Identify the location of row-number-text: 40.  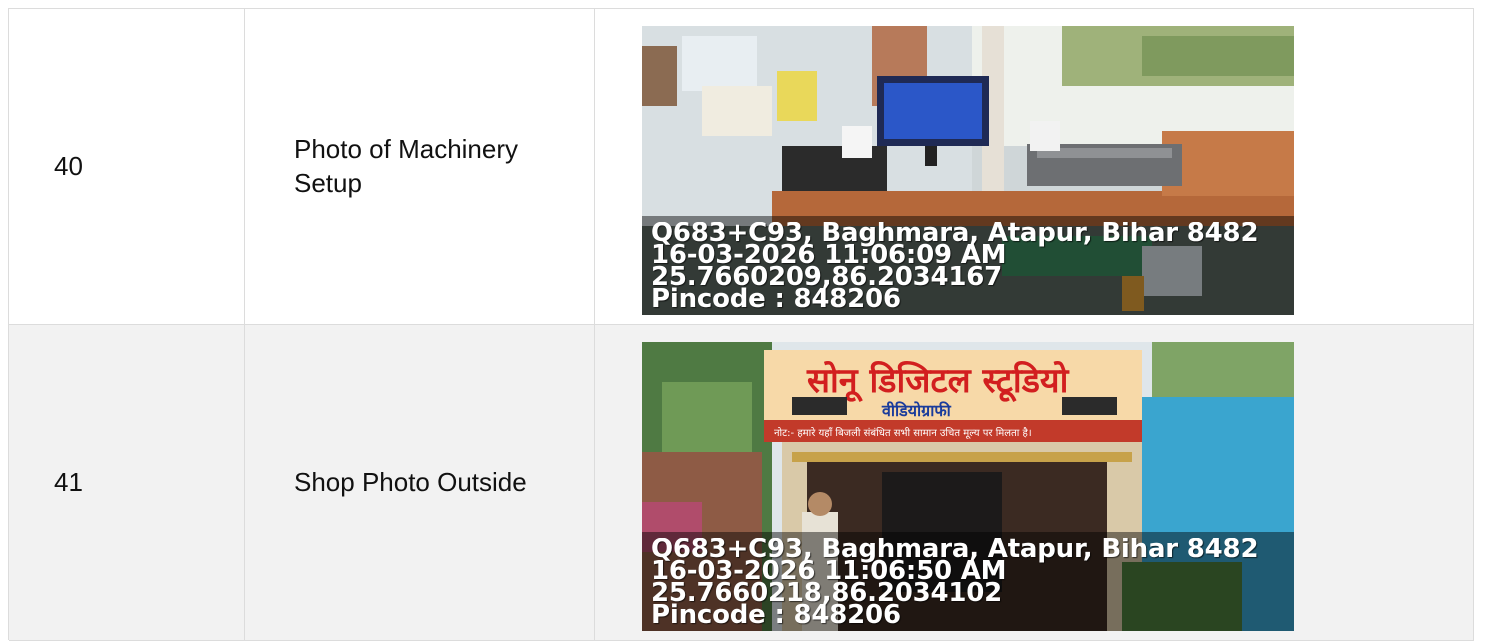
(68, 165).